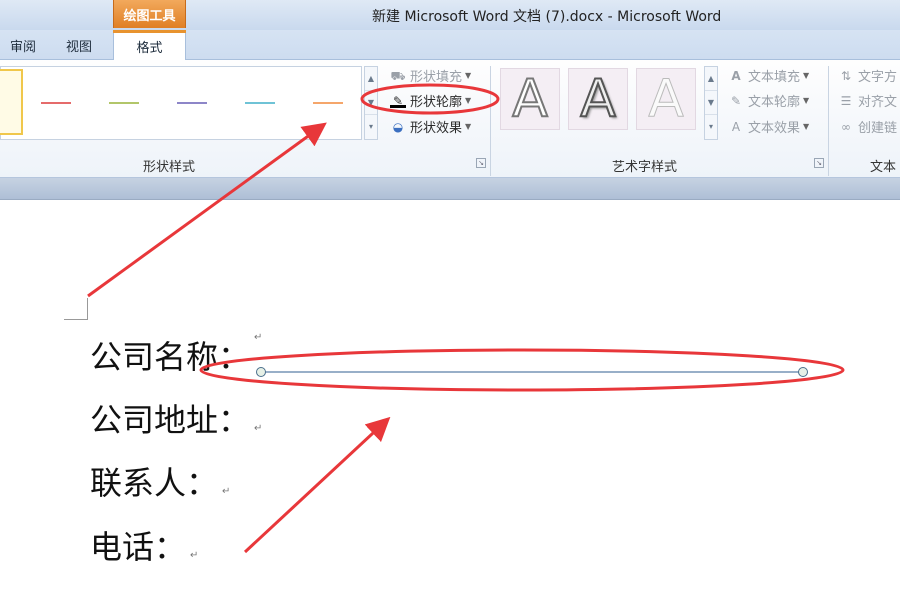 Image resolution: width=900 pixels, height=601 pixels. What do you see at coordinates (883, 167) in the screenshot?
I see `text-group-label: 文本` at bounding box center [883, 167].